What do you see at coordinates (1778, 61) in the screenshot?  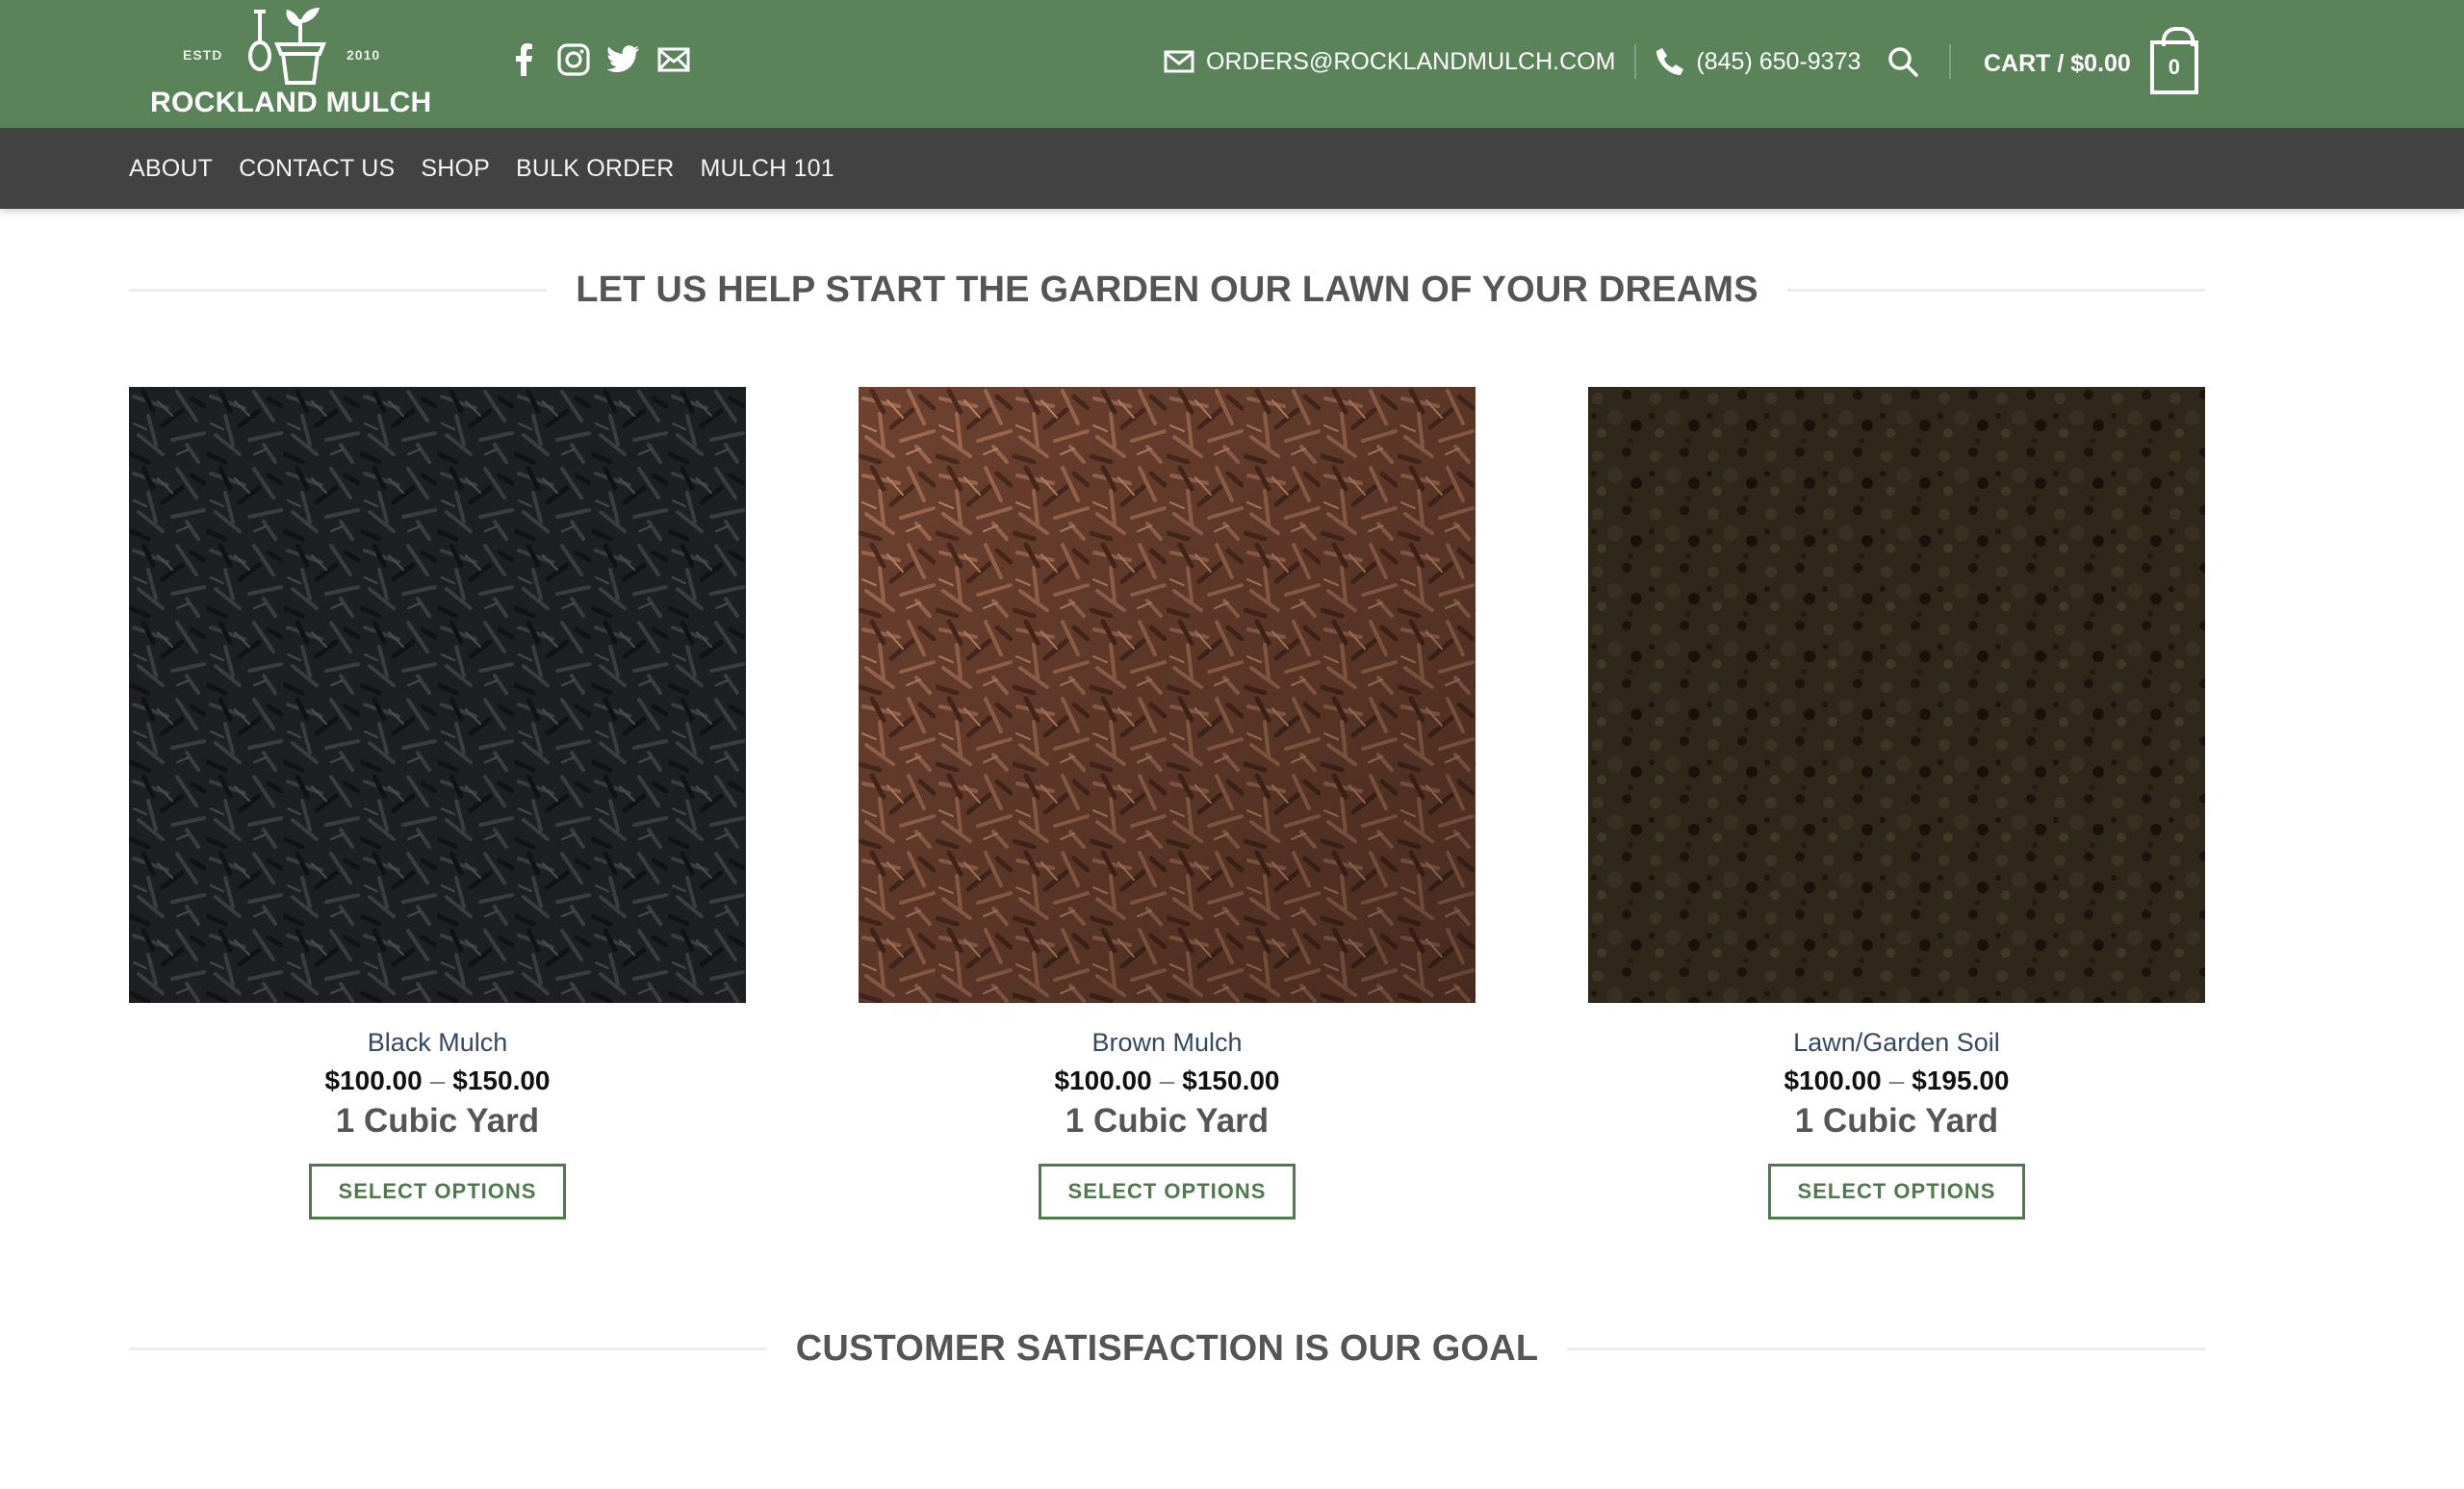 I see `header-phone-text: (845) 650-9373` at bounding box center [1778, 61].